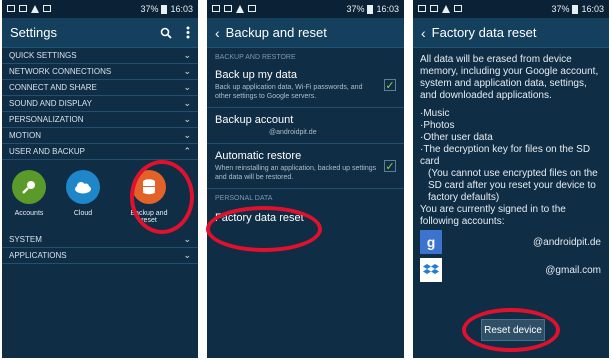 This screenshot has width=612, height=360. Describe the element at coordinates (29, 187) in the screenshot. I see `key-icon` at that location.